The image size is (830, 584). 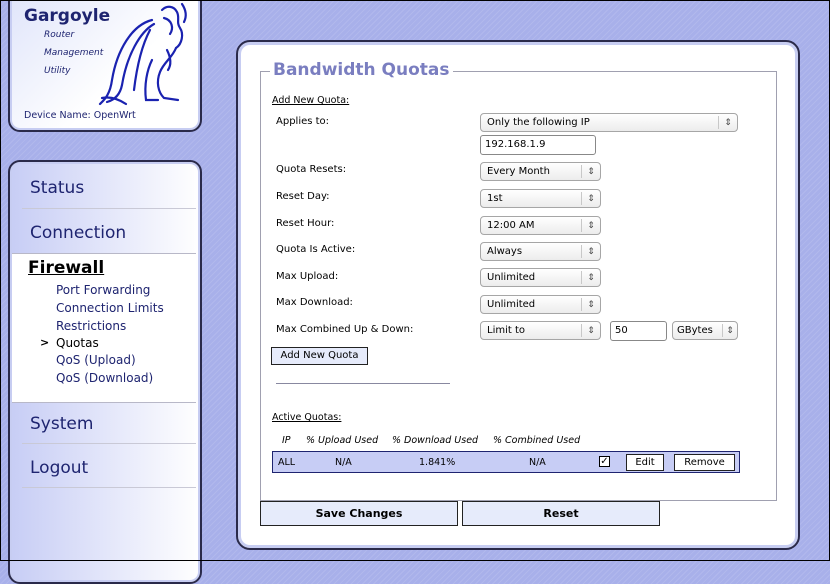 I want to click on max-upload-label: Max Upload:, so click(x=307, y=276).